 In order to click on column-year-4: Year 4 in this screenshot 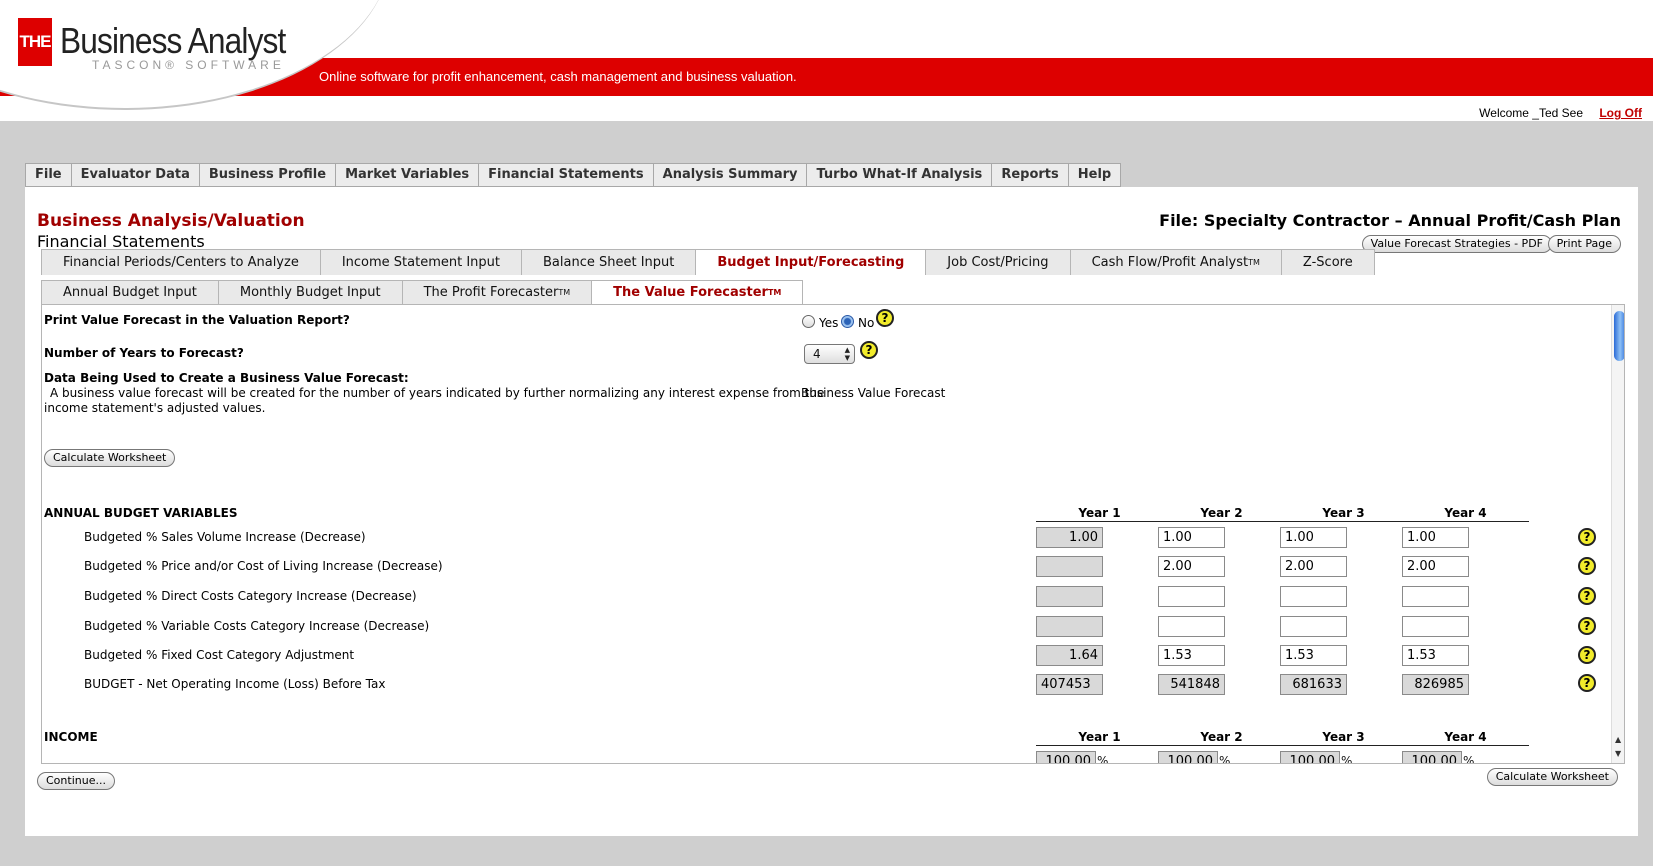, I will do `click(1465, 513)`.